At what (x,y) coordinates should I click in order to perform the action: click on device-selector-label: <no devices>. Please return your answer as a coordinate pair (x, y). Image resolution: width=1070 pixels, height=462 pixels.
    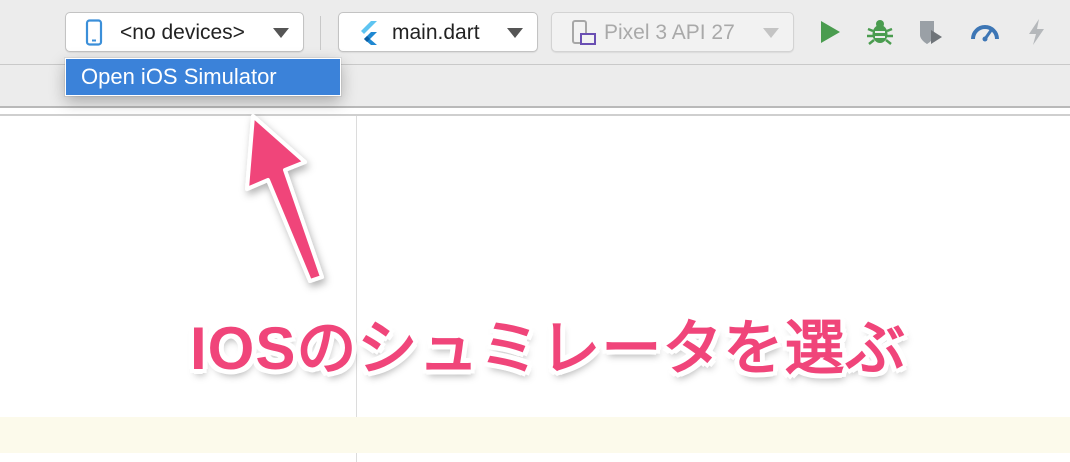
    Looking at the image, I should click on (182, 32).